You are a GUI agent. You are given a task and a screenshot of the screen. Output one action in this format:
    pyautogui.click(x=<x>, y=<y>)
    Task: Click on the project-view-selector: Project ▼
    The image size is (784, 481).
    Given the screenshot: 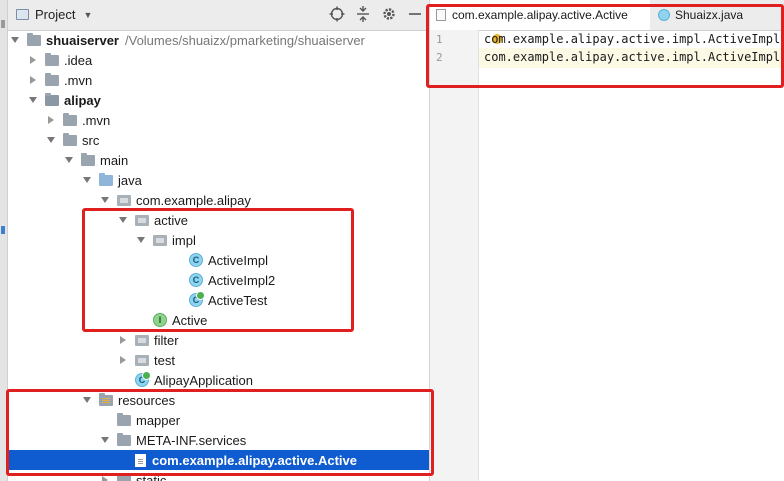 What is the action you would take?
    pyautogui.click(x=54, y=14)
    